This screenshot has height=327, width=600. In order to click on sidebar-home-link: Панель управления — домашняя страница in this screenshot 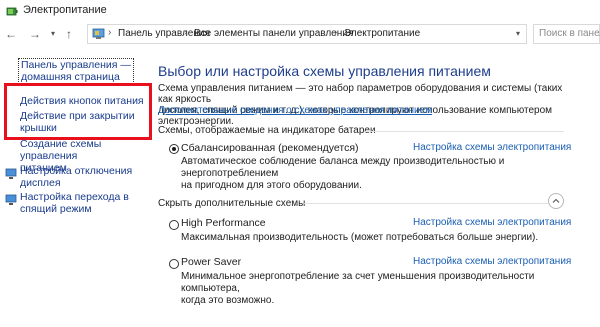, I will do `click(76, 71)`.